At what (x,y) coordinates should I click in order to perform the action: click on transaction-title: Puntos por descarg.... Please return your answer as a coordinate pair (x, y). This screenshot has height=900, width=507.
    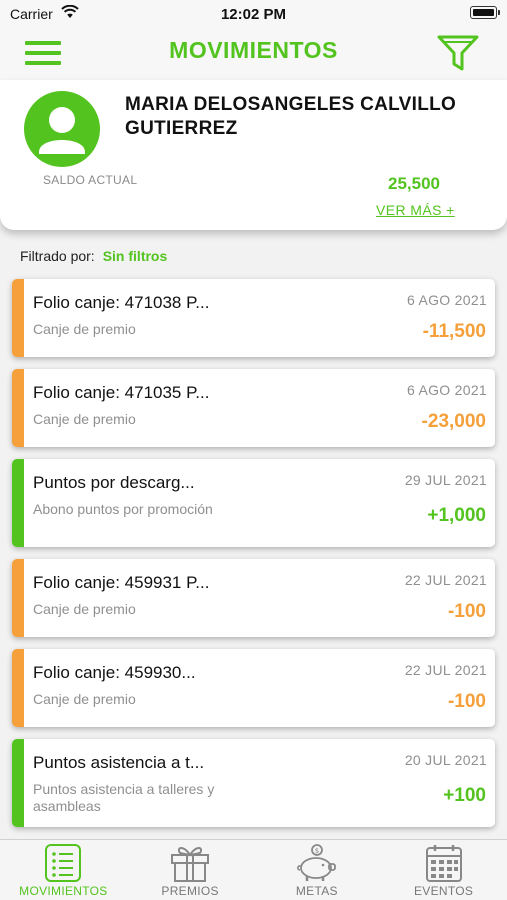
    Looking at the image, I should click on (114, 482).